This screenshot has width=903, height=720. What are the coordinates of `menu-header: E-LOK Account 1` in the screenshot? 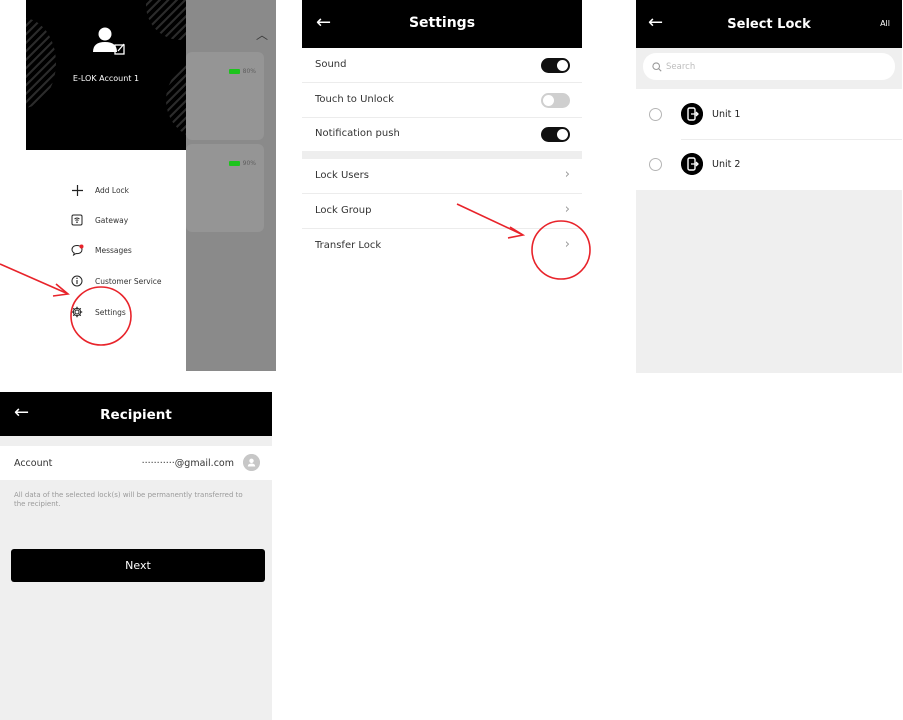 It's located at (106, 75).